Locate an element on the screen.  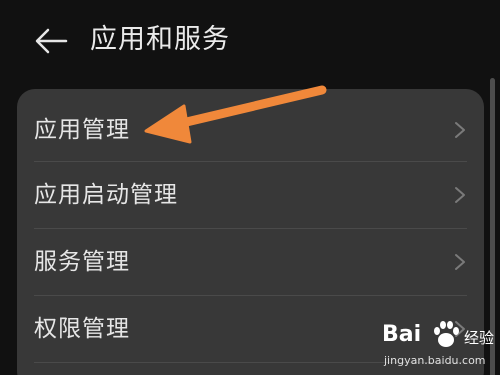
watermark-url: jingyan.baidu.com is located at coordinates (435, 360).